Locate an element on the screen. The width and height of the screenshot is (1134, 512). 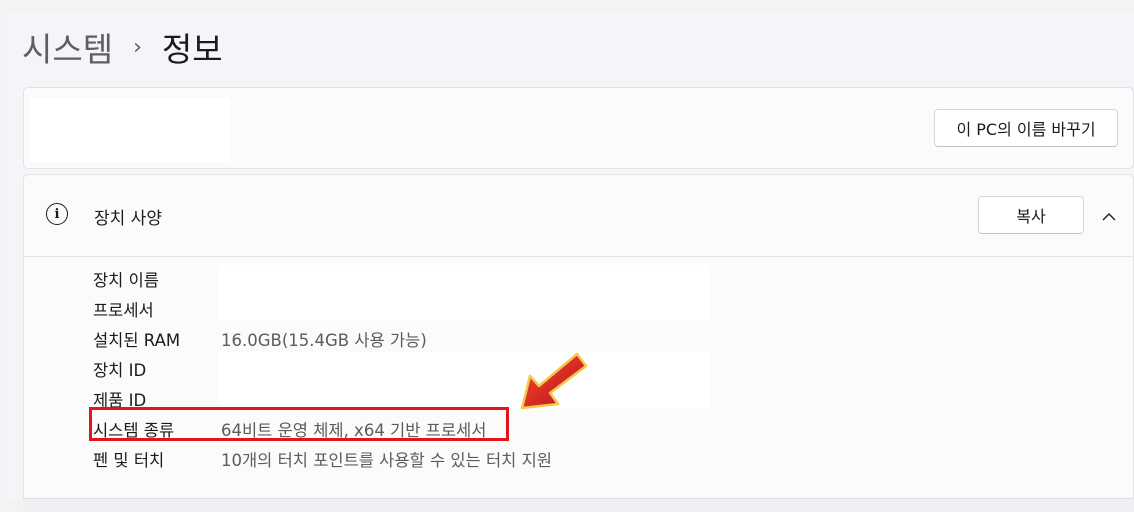
breadcrumb: 시스템 › 정보 is located at coordinates (122, 47).